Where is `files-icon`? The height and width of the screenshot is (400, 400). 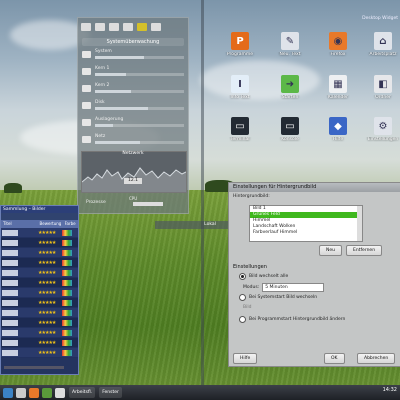 files-icon is located at coordinates (21, 392).